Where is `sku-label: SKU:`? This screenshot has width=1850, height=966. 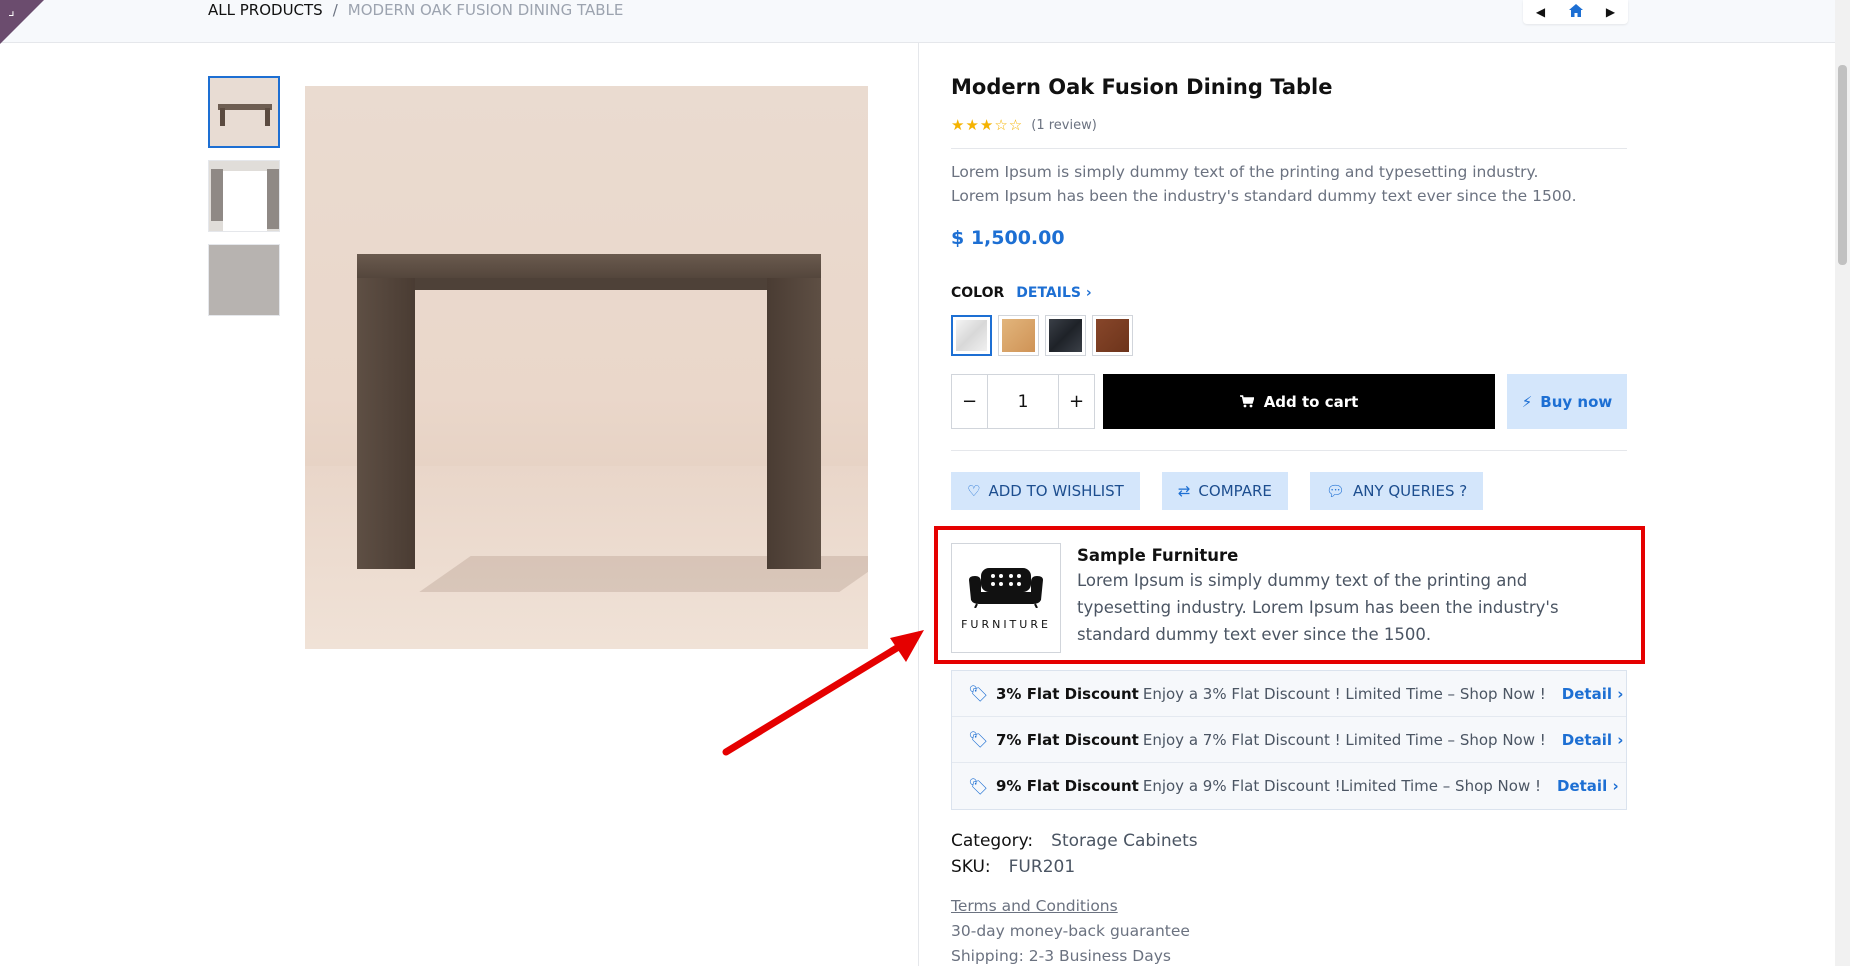
sku-label: SKU: is located at coordinates (971, 867).